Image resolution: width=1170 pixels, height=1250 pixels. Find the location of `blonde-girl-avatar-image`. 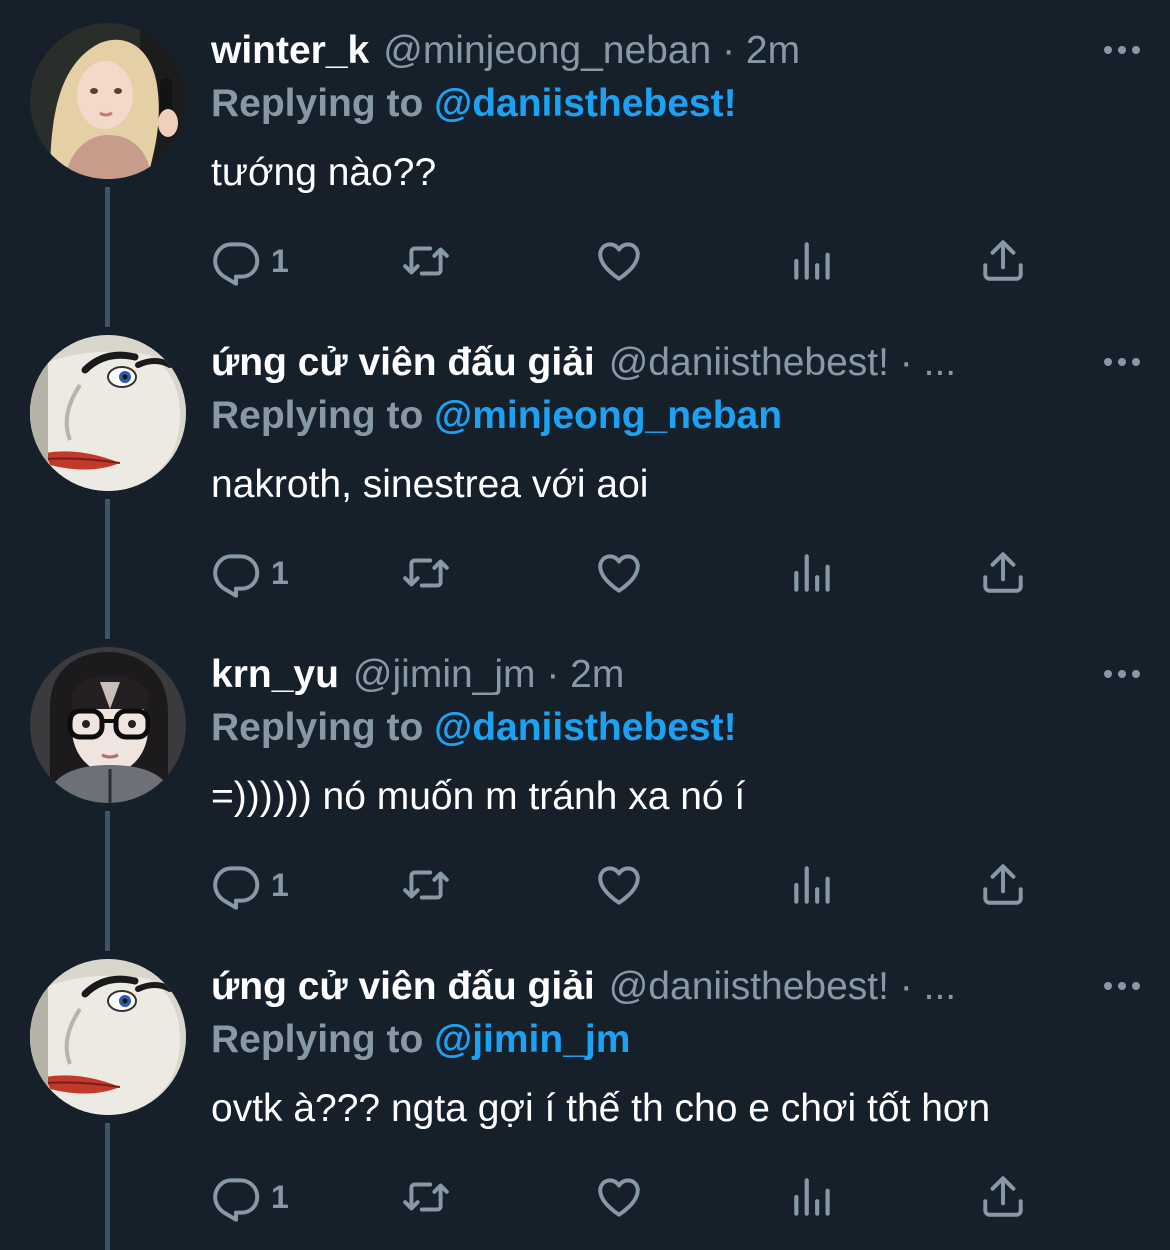

blonde-girl-avatar-image is located at coordinates (108, 101).